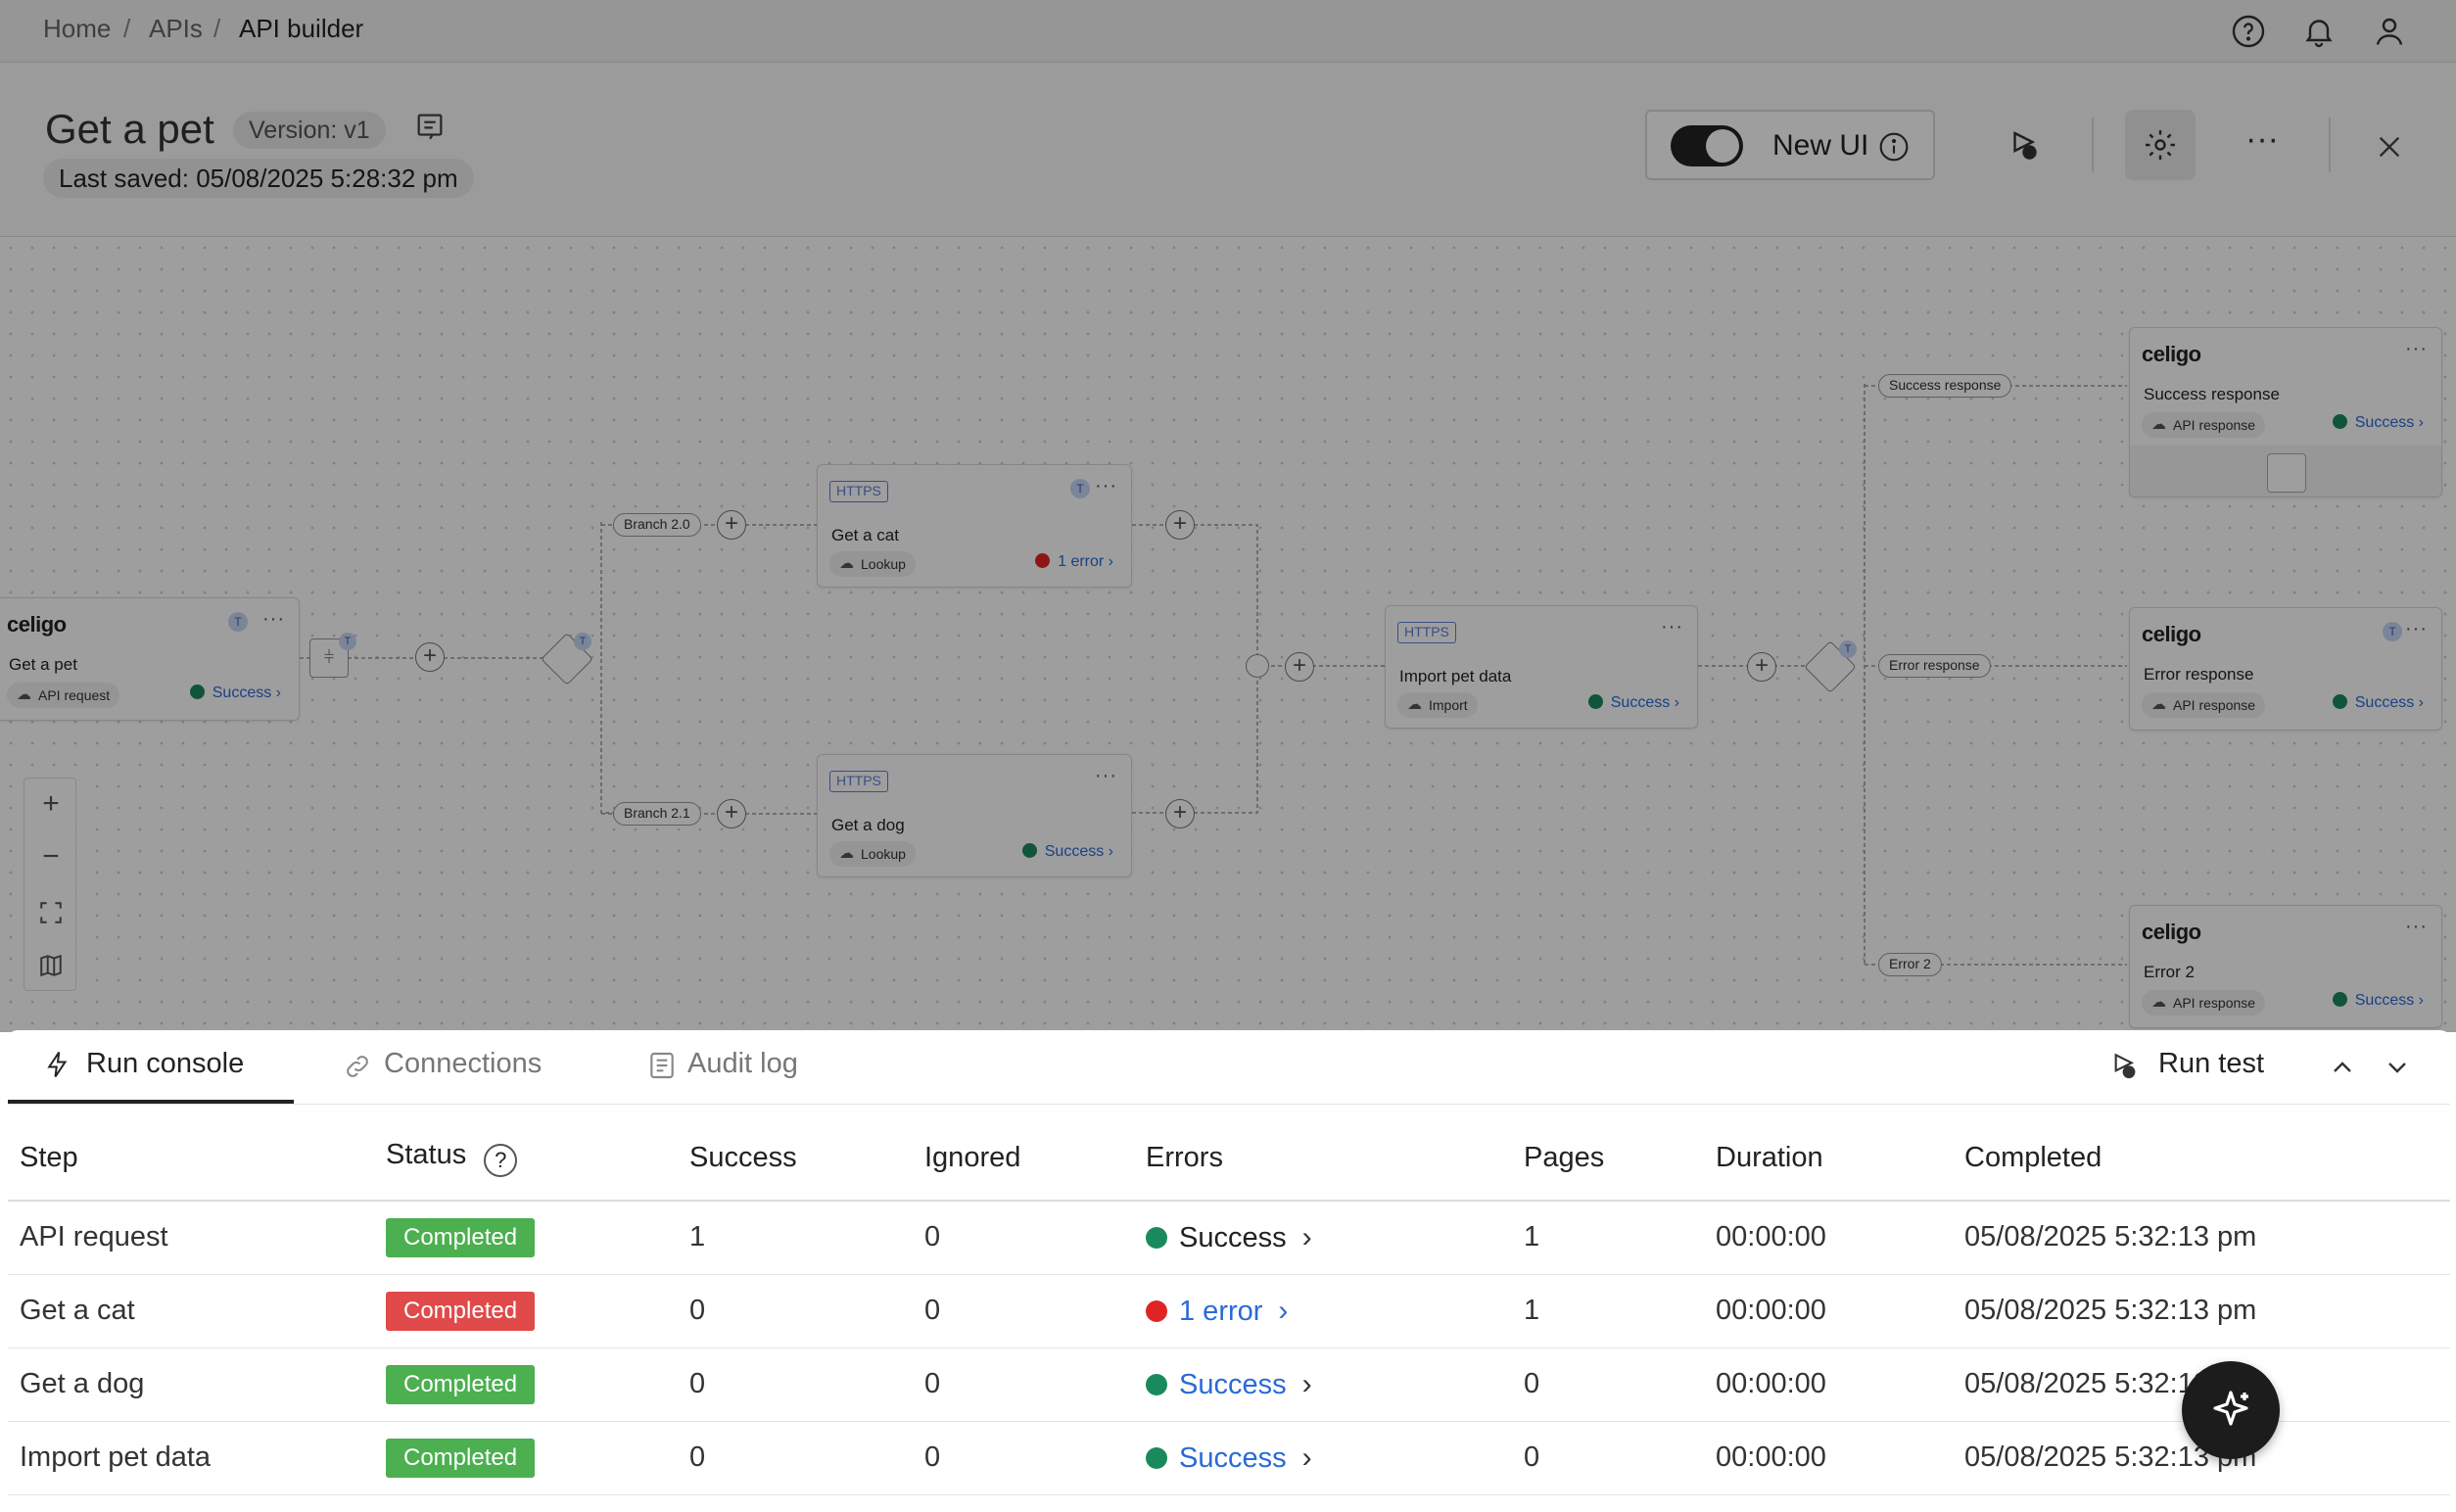 The height and width of the screenshot is (1512, 2456). What do you see at coordinates (2248, 31) in the screenshot?
I see `help-icon` at bounding box center [2248, 31].